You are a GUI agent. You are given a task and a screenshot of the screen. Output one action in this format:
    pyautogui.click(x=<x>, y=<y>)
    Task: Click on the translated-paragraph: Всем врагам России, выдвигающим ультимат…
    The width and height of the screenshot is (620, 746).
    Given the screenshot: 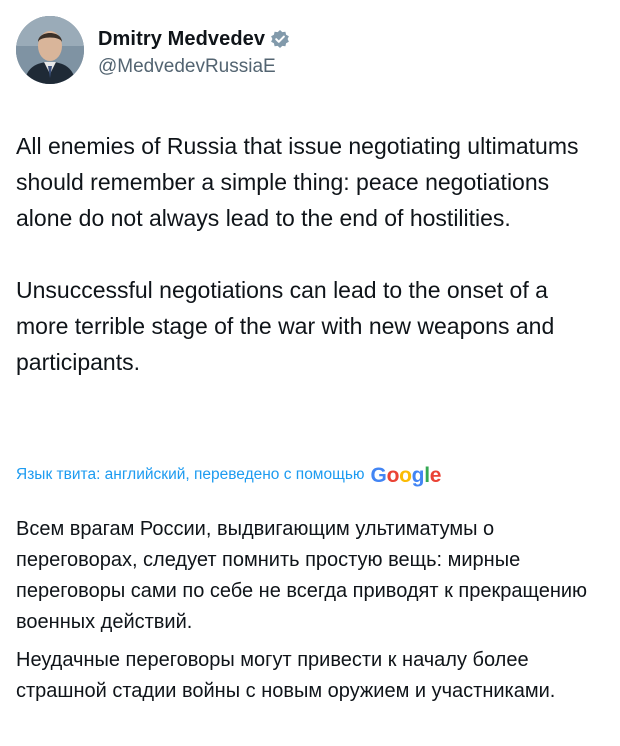 What is the action you would take?
    pyautogui.click(x=302, y=575)
    